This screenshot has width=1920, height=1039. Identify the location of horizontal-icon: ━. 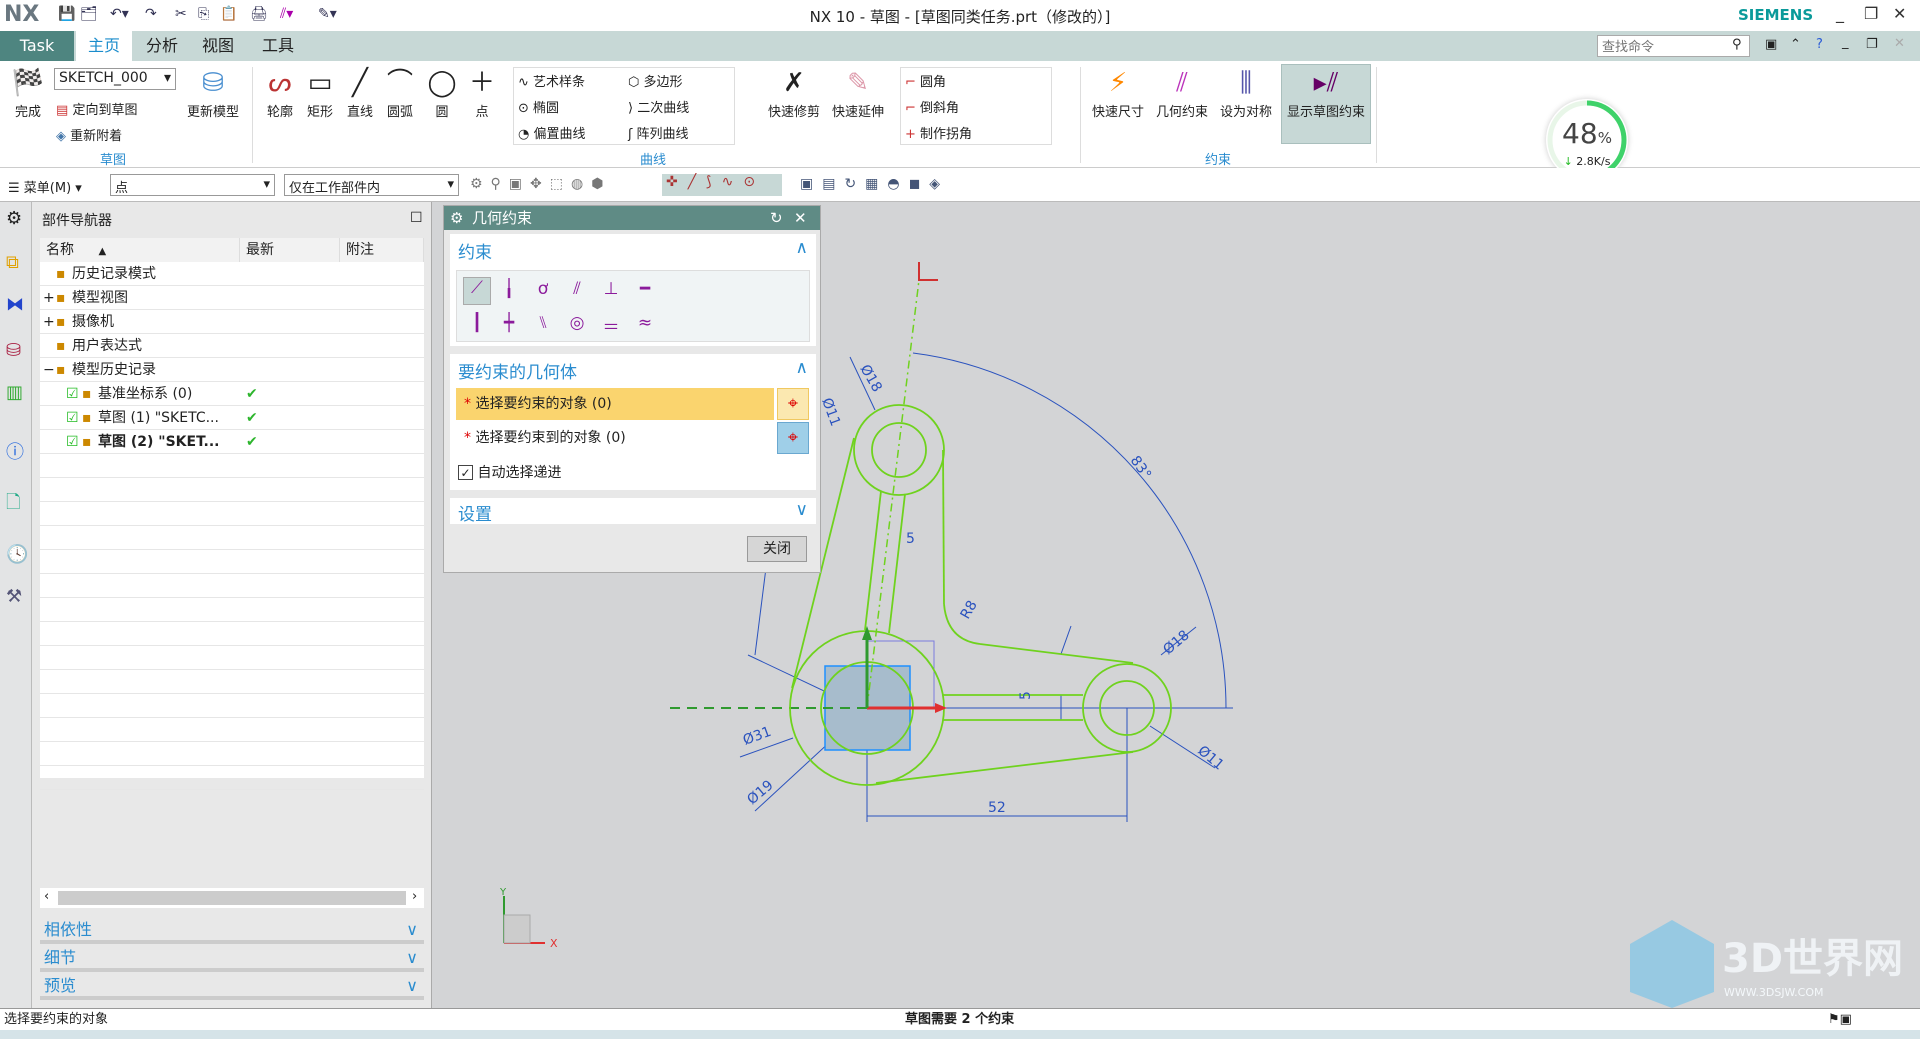
(645, 289).